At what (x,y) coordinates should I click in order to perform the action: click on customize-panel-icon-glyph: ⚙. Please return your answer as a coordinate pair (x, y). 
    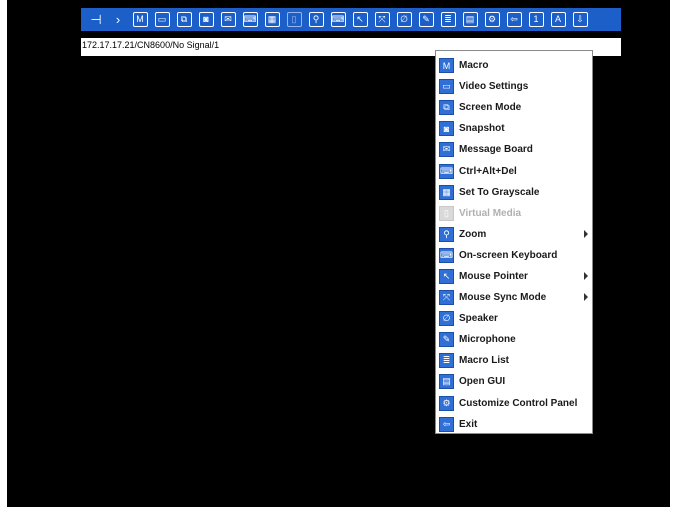
    Looking at the image, I should click on (492, 19).